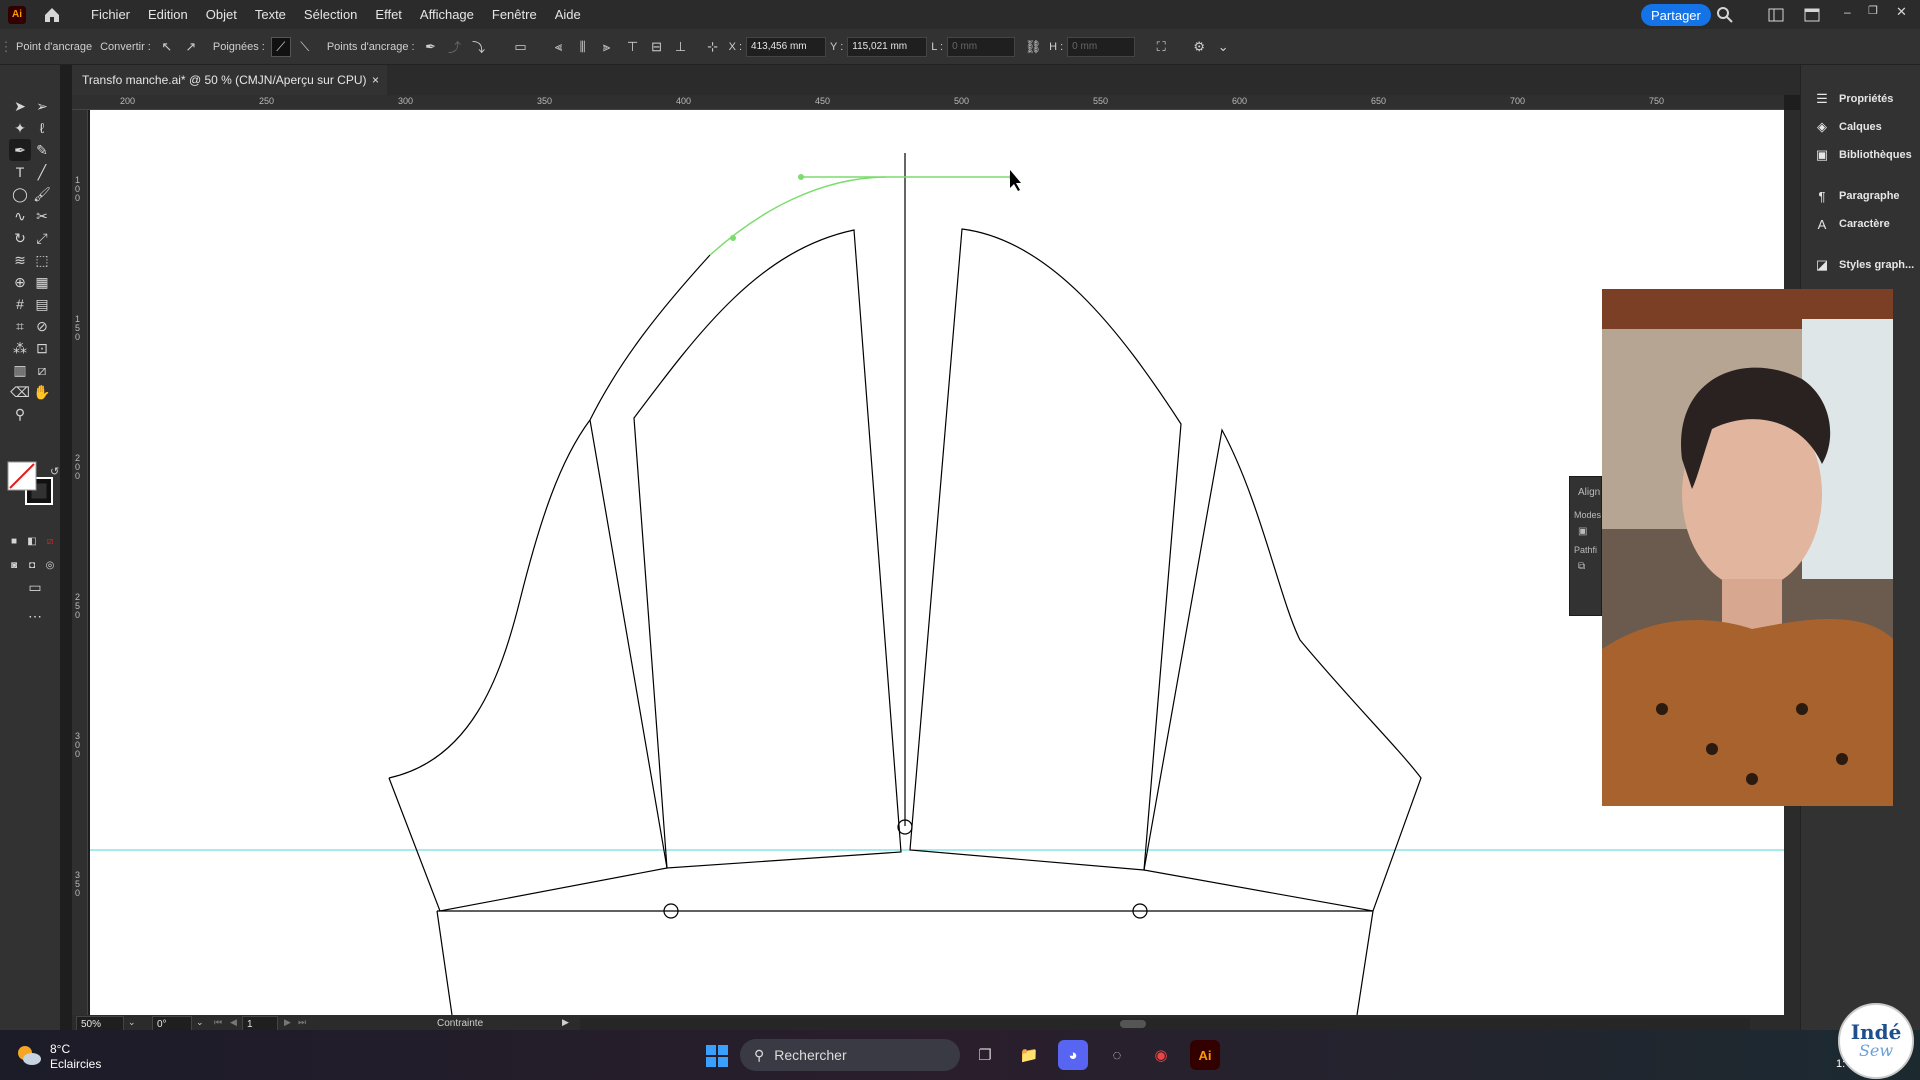 This screenshot has height=1080, width=1920. I want to click on panel-character: A Caractère, so click(1851, 224).